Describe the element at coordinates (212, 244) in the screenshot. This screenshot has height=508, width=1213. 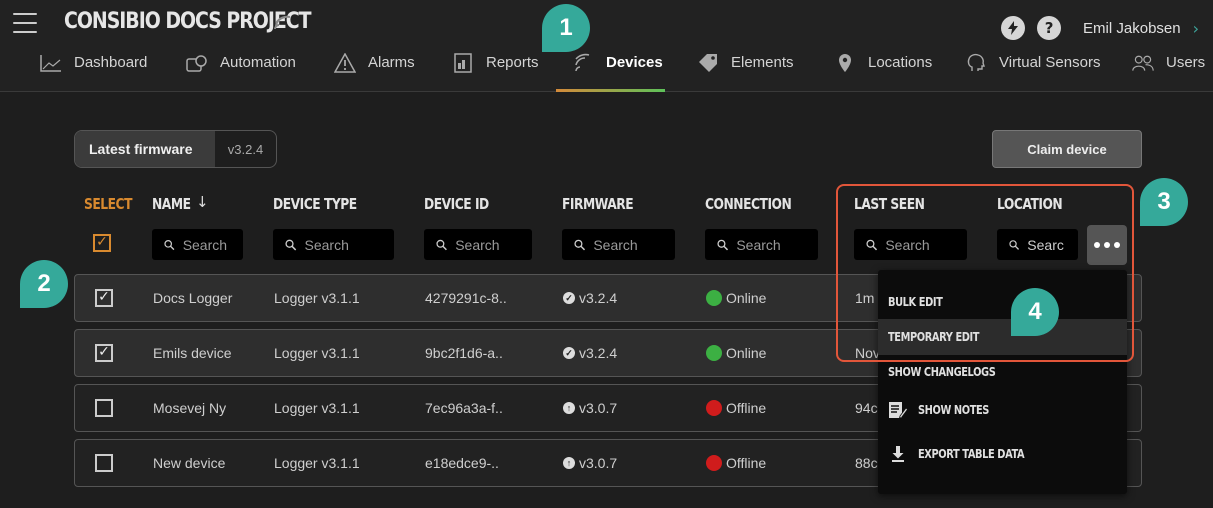
I see `search-input-name` at that location.